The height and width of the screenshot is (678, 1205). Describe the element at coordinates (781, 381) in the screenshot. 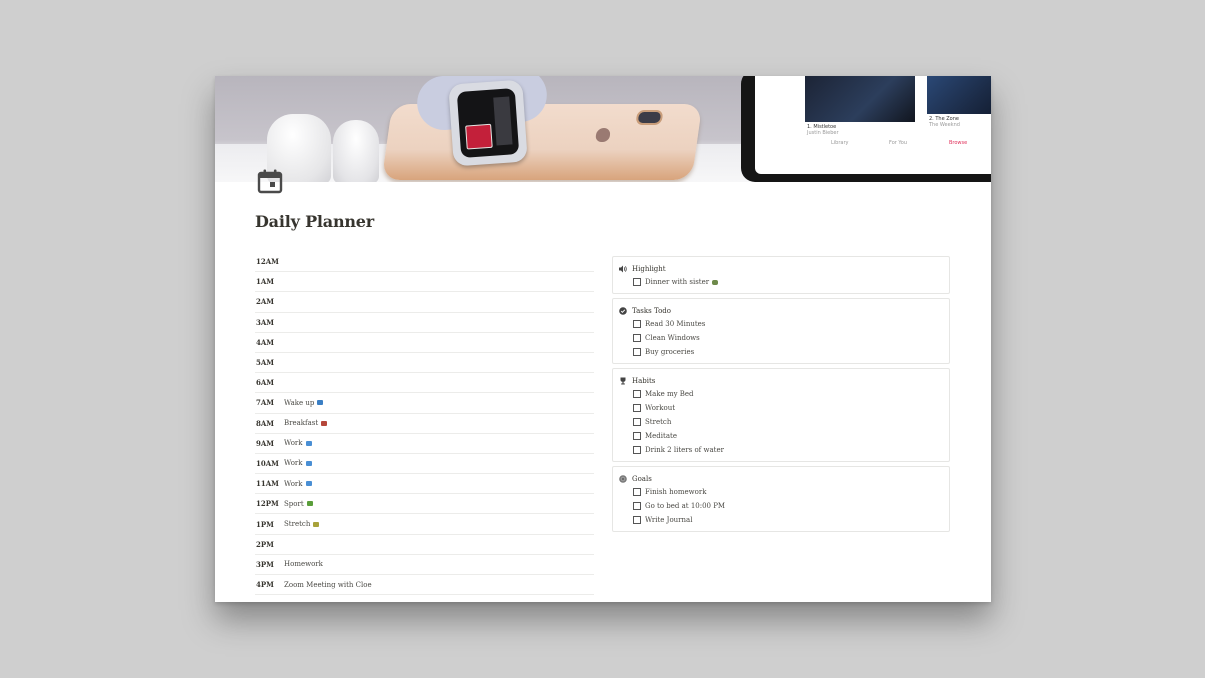

I see `card-header: Habits` at that location.